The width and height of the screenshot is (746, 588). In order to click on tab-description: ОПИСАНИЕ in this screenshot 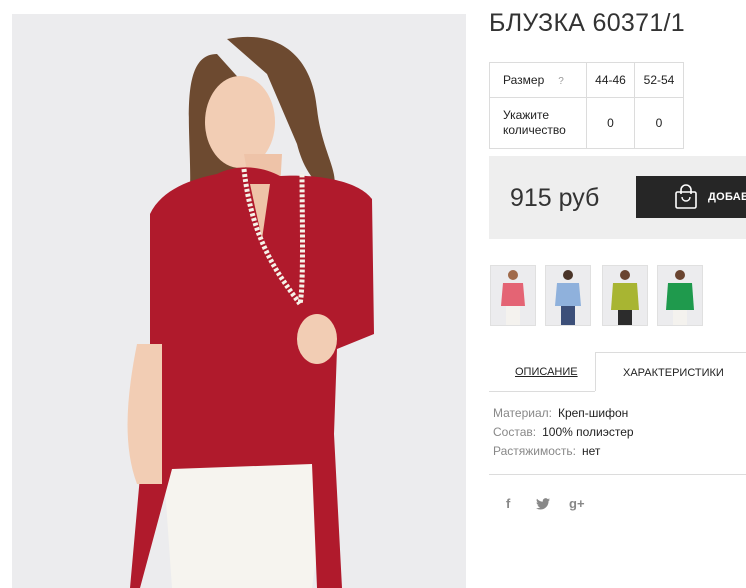, I will do `click(542, 372)`.